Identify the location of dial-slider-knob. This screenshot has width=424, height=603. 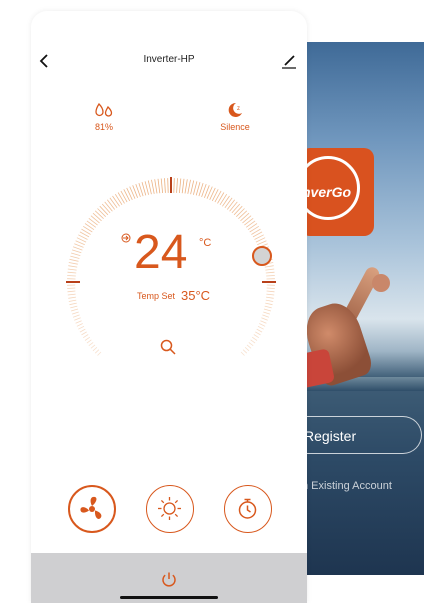
(262, 256).